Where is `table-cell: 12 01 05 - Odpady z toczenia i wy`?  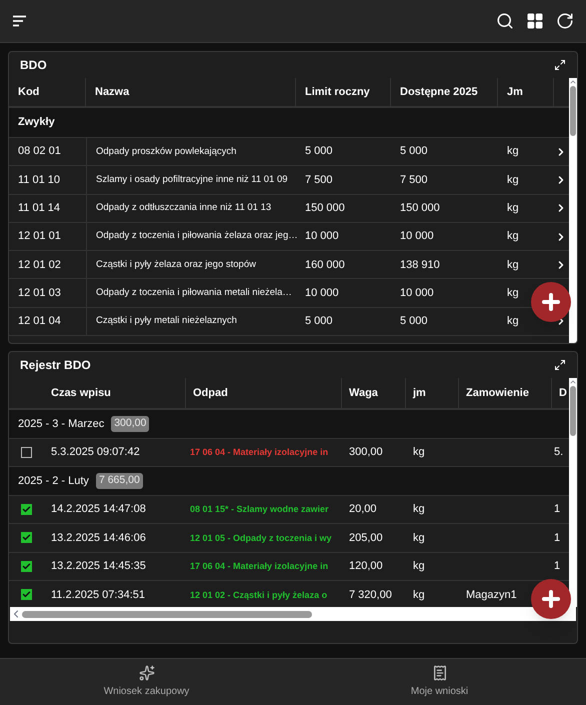
table-cell: 12 01 05 - Odpady z toczenia i wy is located at coordinates (261, 537).